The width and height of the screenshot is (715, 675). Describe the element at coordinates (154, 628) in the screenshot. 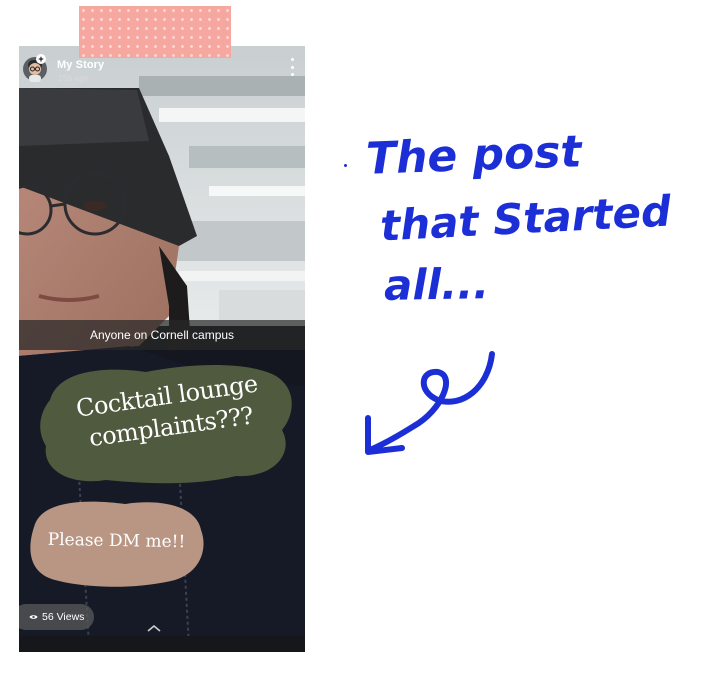

I see `chevron-up-icon` at that location.